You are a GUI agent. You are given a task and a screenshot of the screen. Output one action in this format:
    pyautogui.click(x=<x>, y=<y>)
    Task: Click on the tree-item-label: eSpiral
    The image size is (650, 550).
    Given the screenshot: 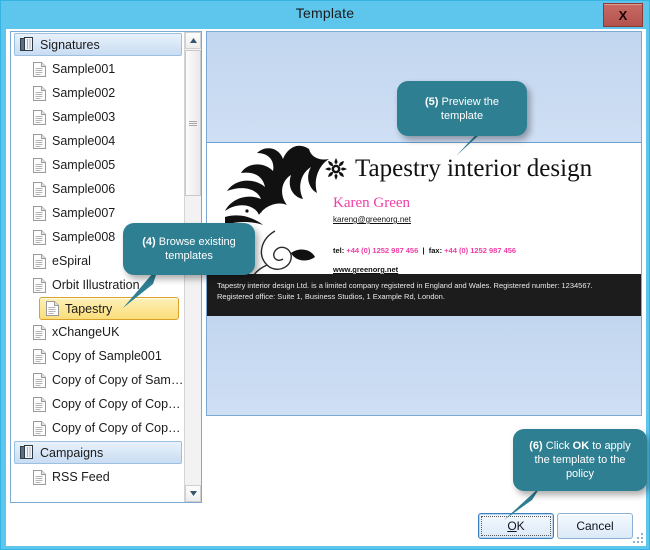 What is the action you would take?
    pyautogui.click(x=71, y=261)
    